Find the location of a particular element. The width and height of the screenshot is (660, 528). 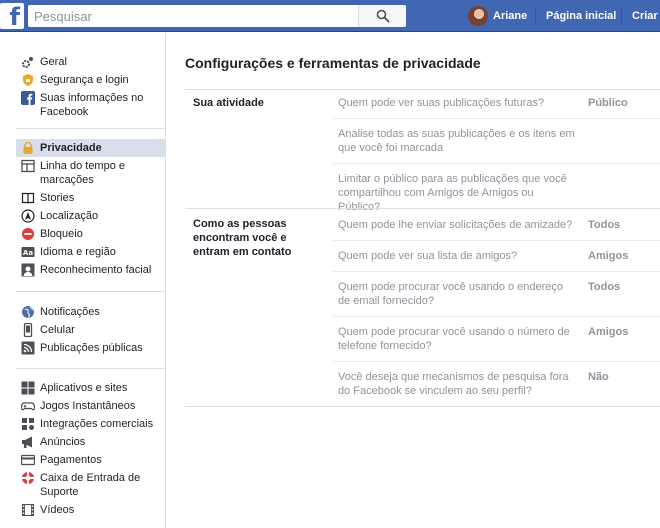

sidebar-item-label: Celular is located at coordinates (57, 330).